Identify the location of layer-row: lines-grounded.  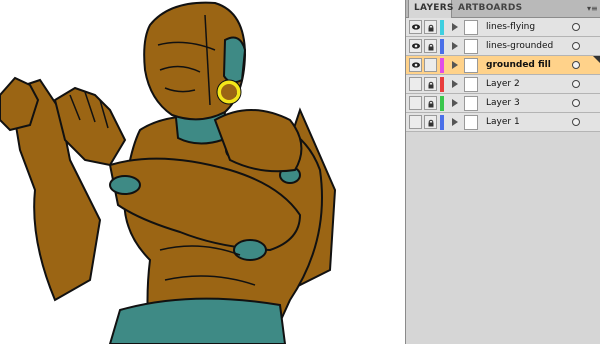
(503, 46).